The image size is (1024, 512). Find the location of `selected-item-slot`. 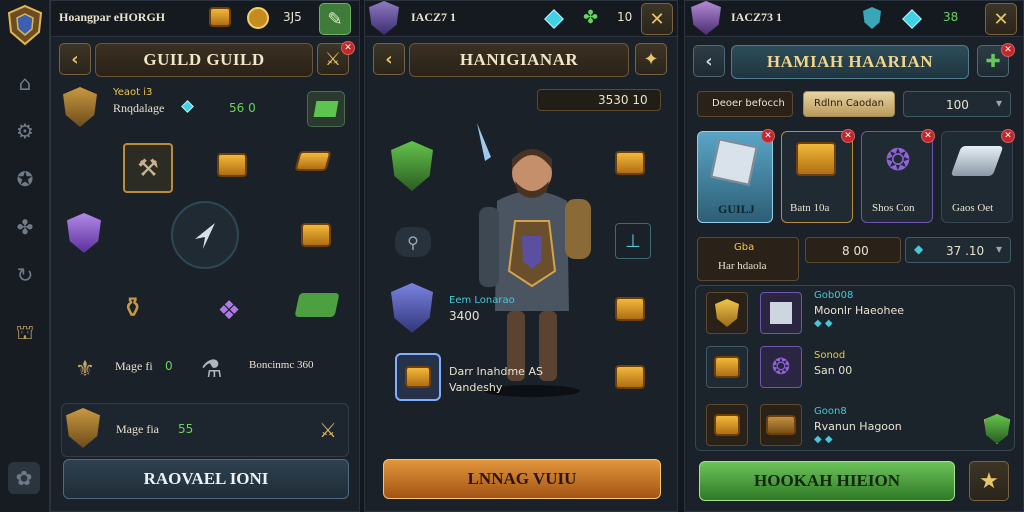

selected-item-slot is located at coordinates (418, 377).